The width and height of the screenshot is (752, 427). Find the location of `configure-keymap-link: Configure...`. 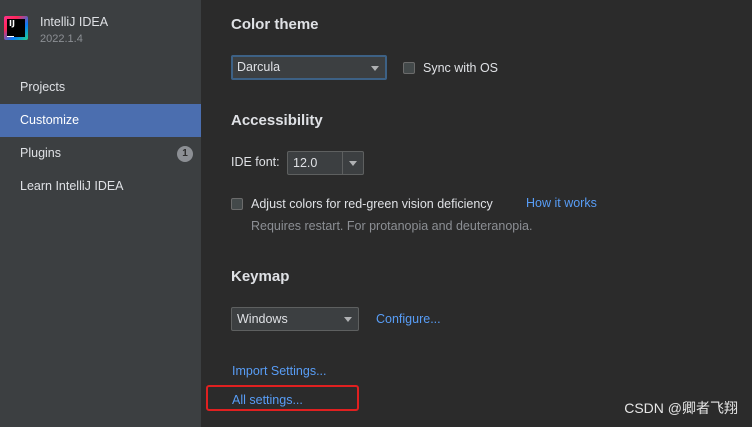

configure-keymap-link: Configure... is located at coordinates (408, 319).